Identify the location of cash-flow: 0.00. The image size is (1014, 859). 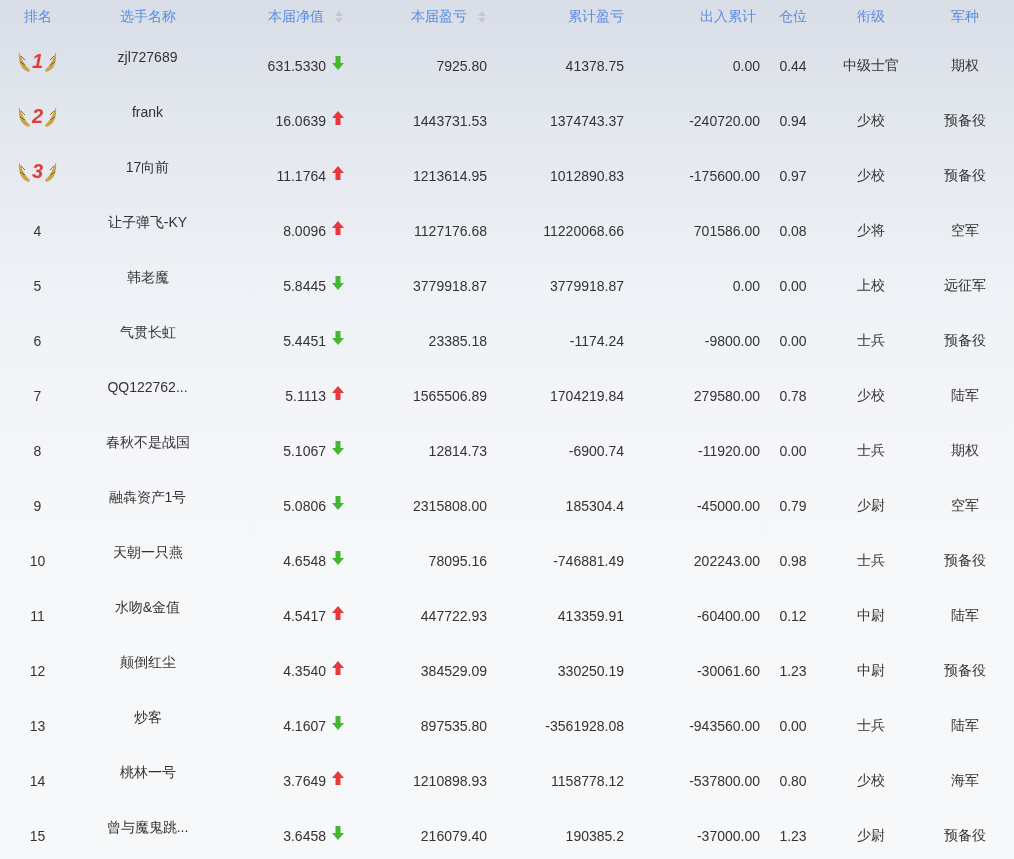
(746, 65).